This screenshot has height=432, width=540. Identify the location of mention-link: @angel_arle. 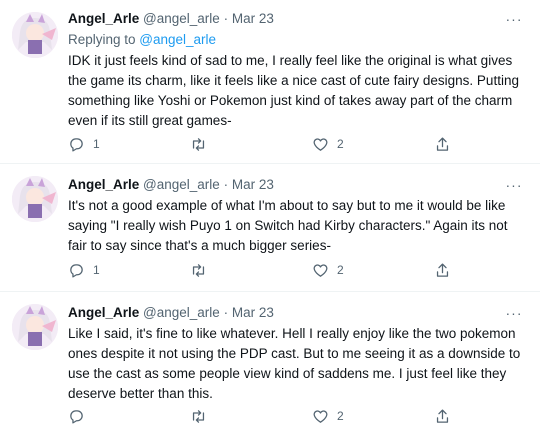
(177, 39).